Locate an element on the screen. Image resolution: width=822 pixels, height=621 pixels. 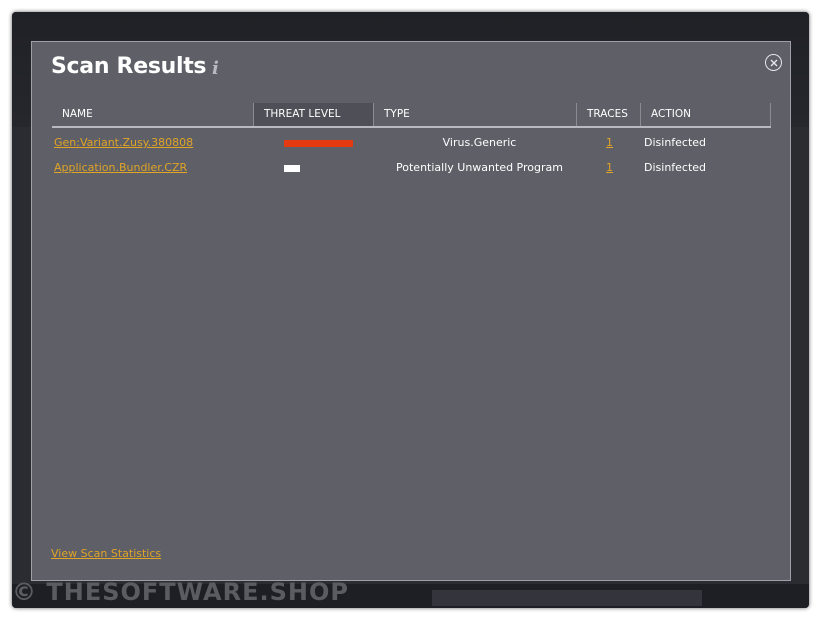
table-header: NAME THREAT LEVEL TYPE TRACES ACTION is located at coordinates (411, 115).